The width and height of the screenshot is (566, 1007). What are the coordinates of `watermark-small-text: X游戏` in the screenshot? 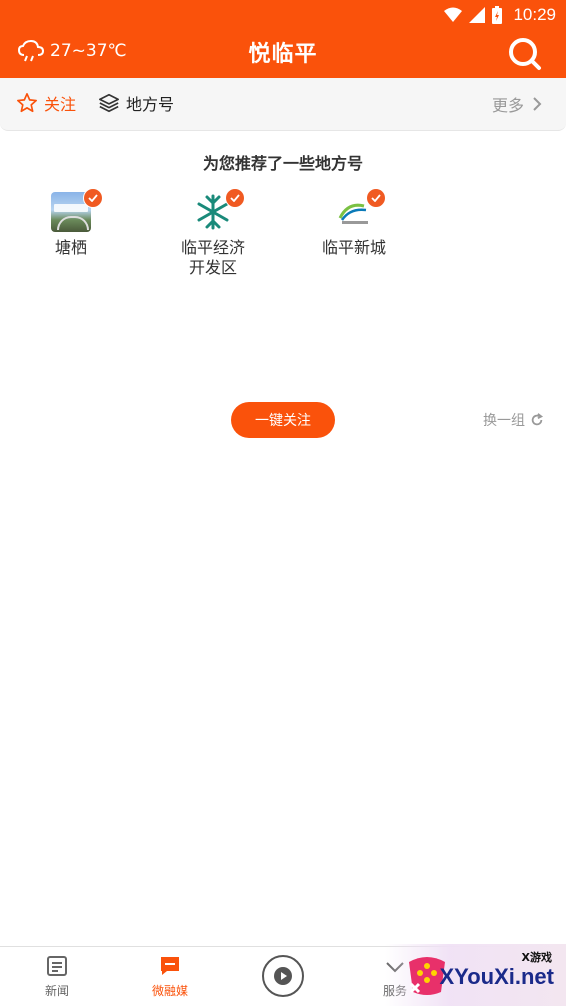 It's located at (536, 957).